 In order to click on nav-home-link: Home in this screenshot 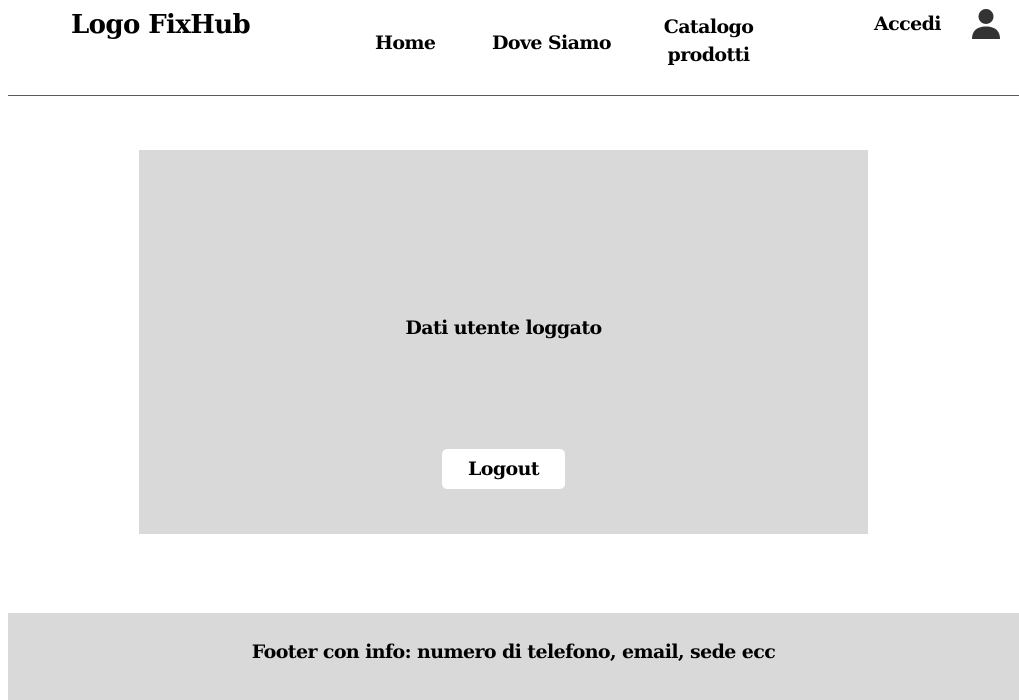, I will do `click(405, 43)`.